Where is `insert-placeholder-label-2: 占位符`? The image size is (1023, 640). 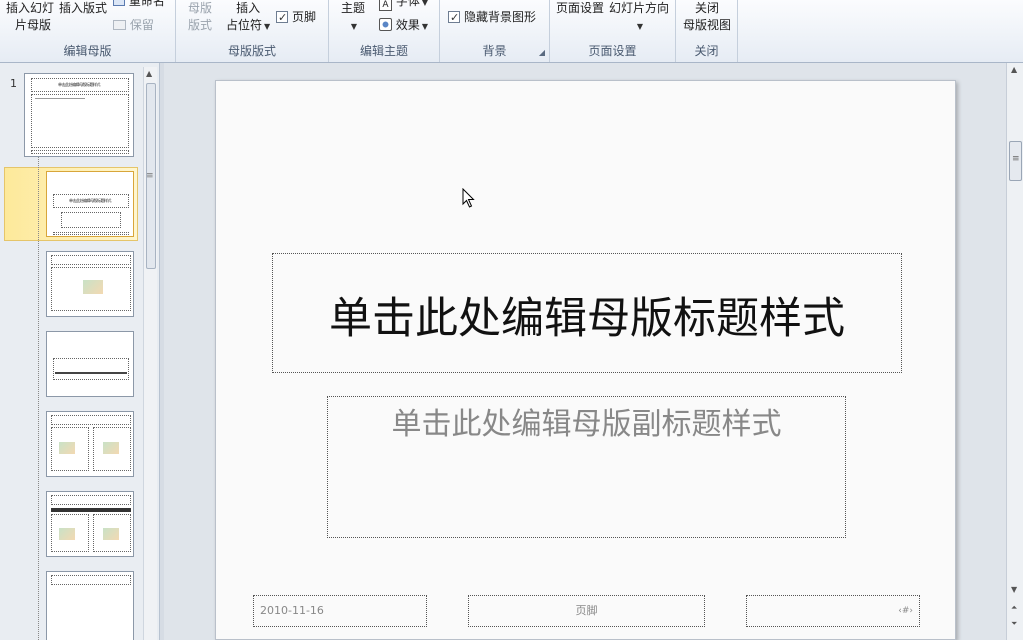
insert-placeholder-label-2: 占位符 is located at coordinates (244, 25).